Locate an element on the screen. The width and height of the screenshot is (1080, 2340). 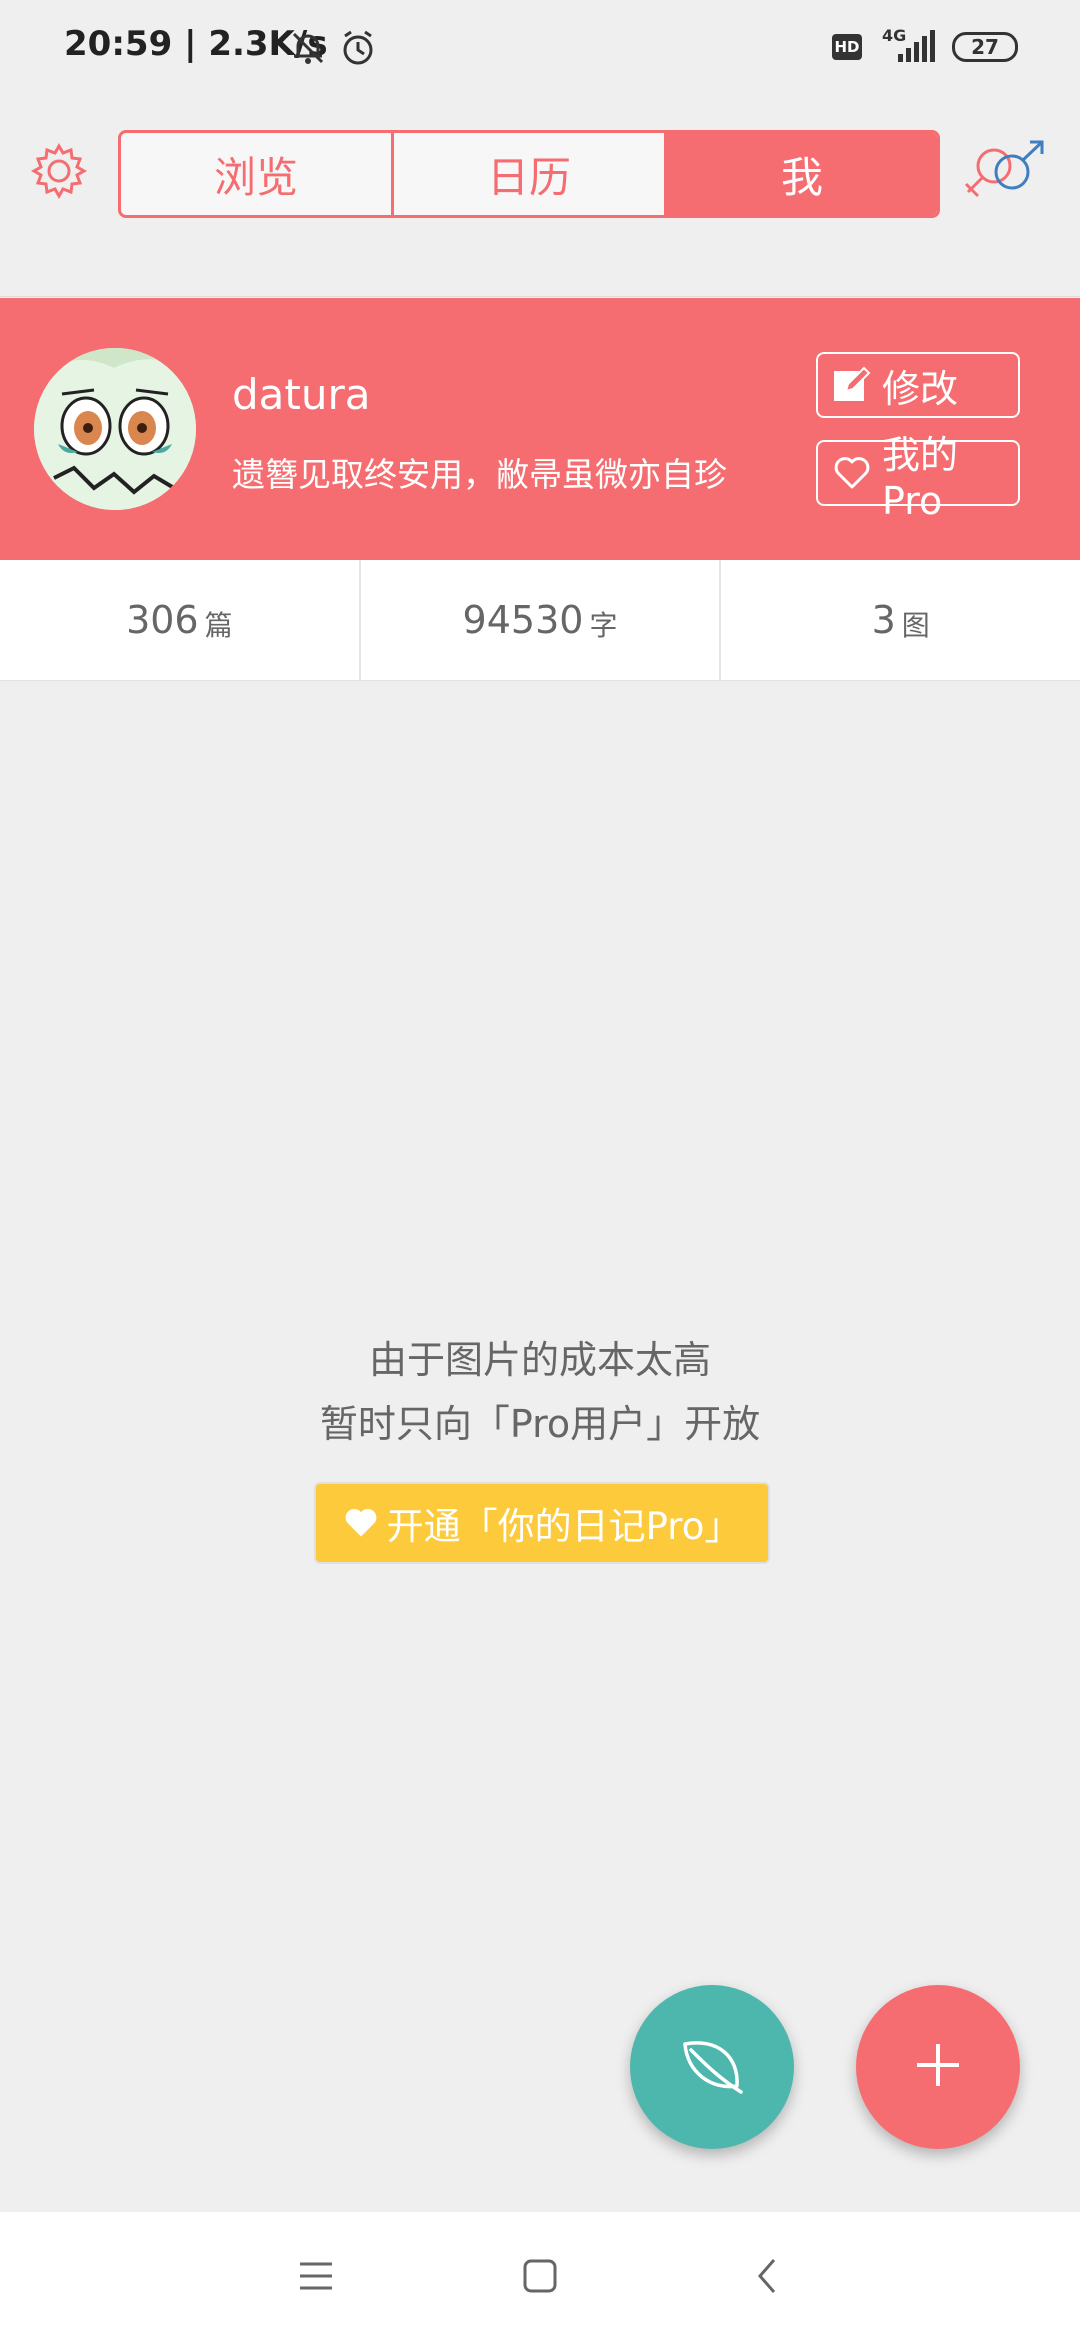
tab-me: 我 is located at coordinates (802, 174).